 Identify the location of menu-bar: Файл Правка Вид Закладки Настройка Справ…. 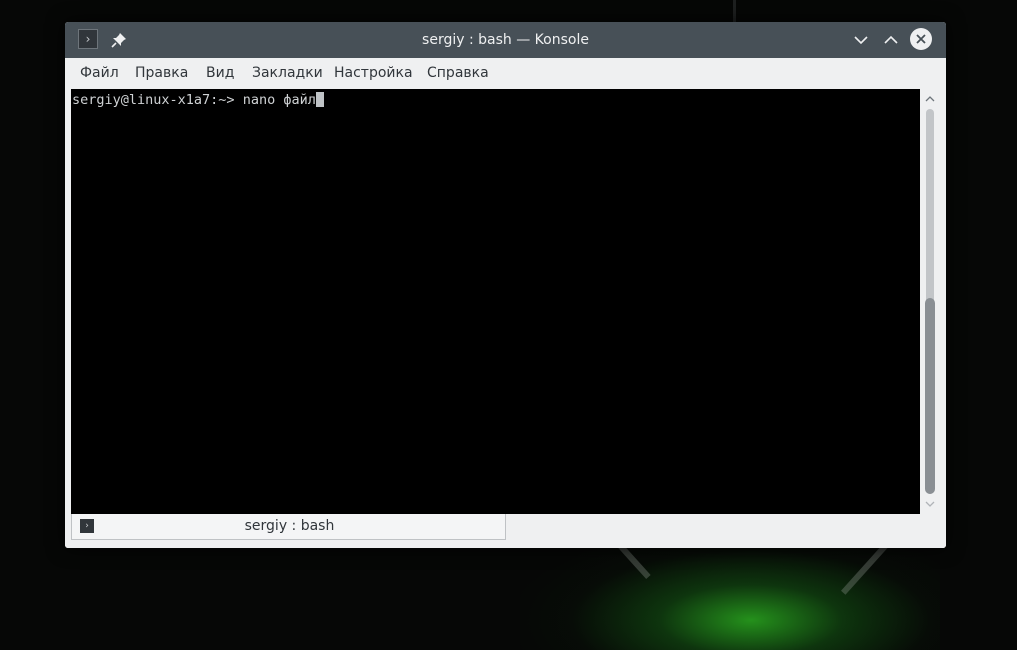
(505, 73).